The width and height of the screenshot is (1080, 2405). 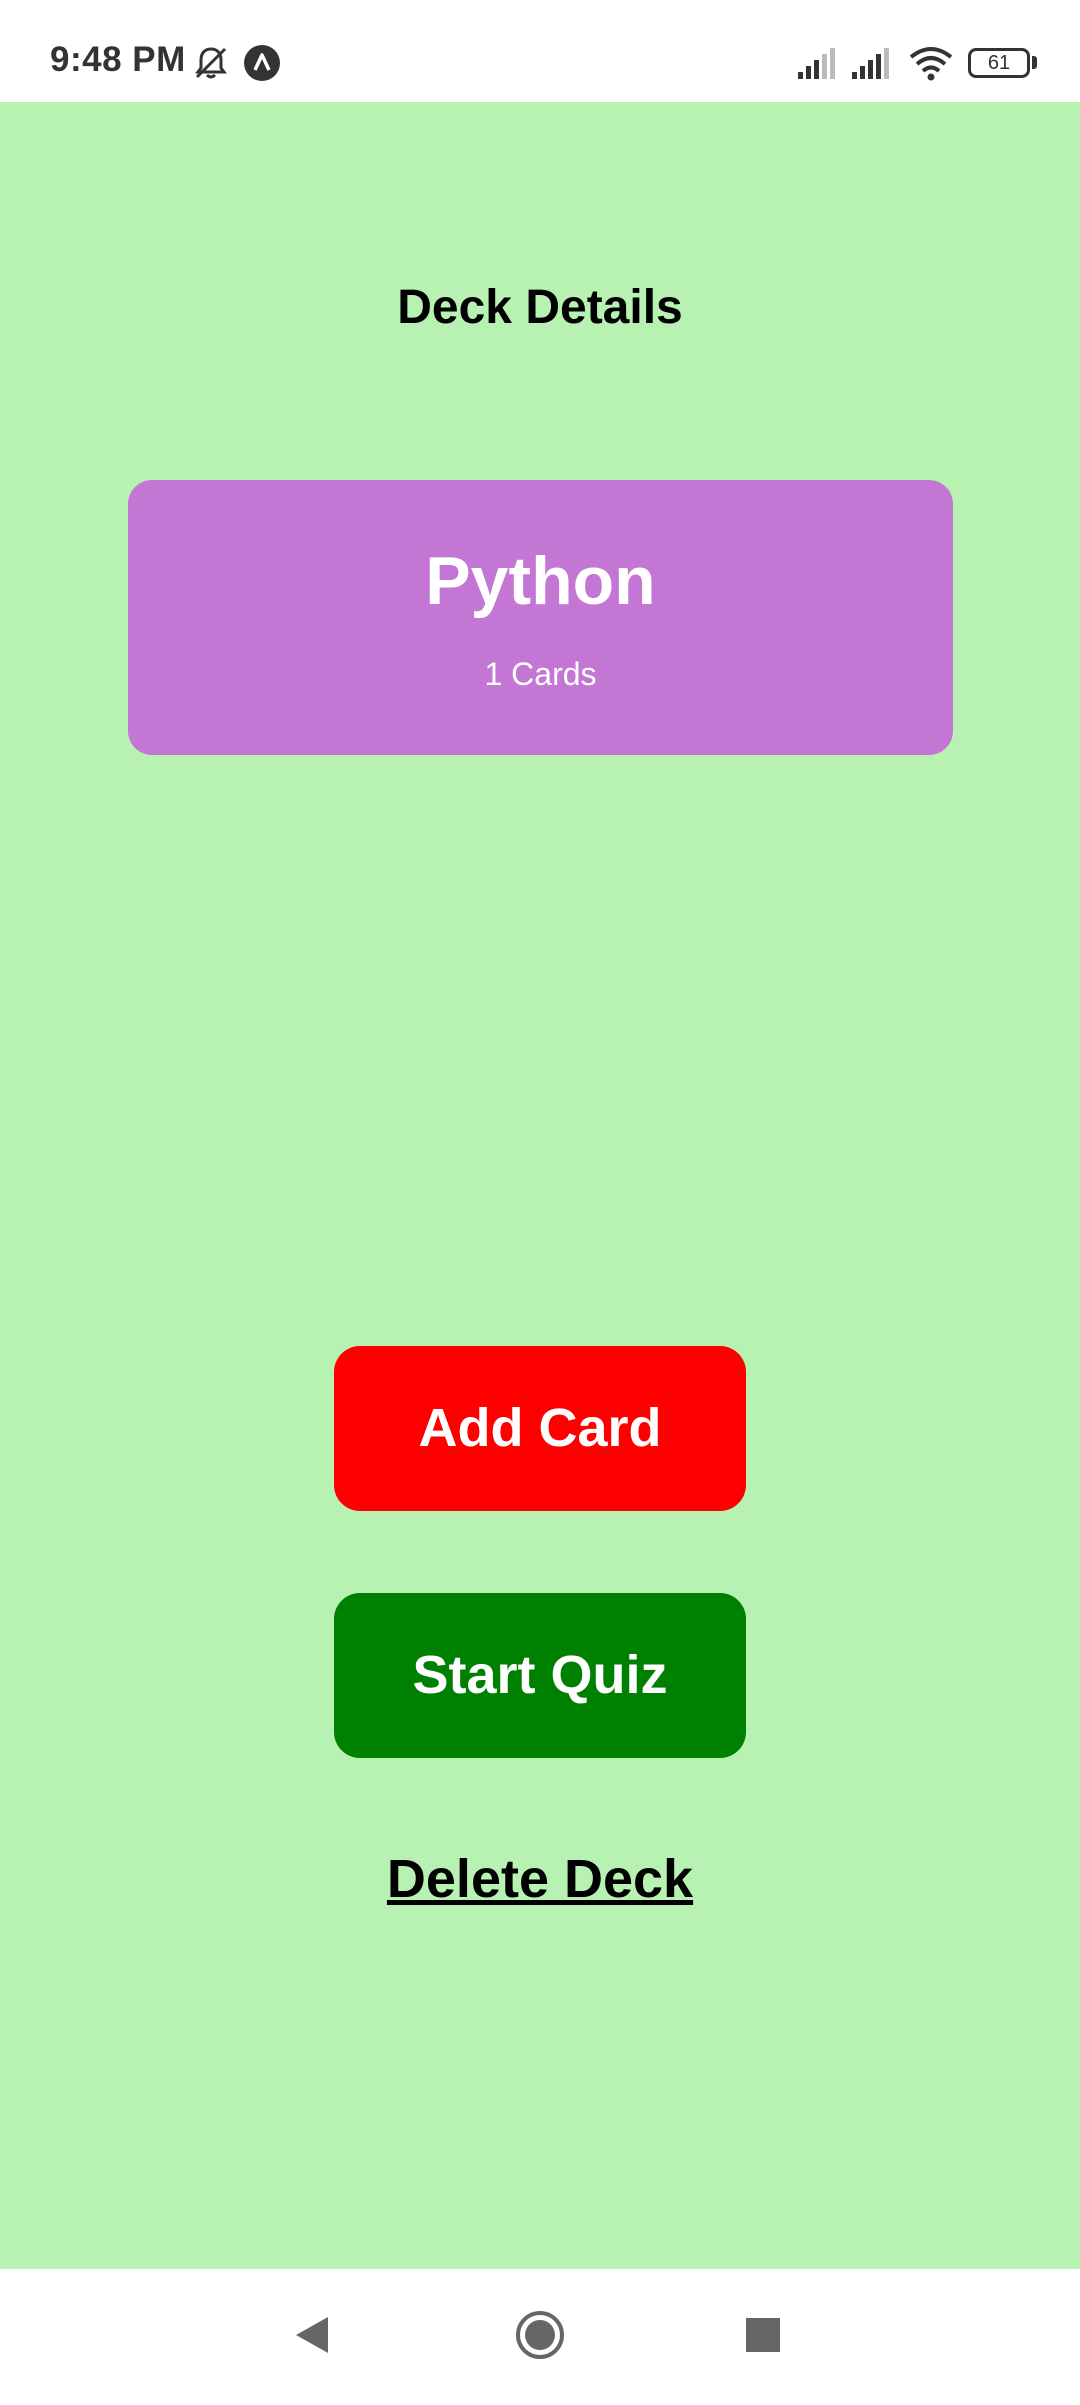 I want to click on back-button, so click(x=312, y=2334).